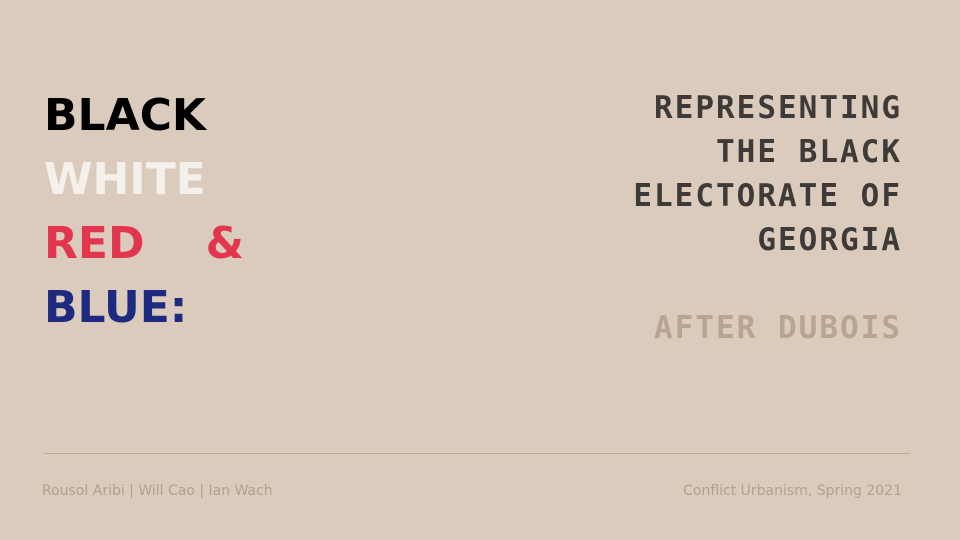  What do you see at coordinates (767, 196) in the screenshot?
I see `subtitle-line: ELECTORATE OF` at bounding box center [767, 196].